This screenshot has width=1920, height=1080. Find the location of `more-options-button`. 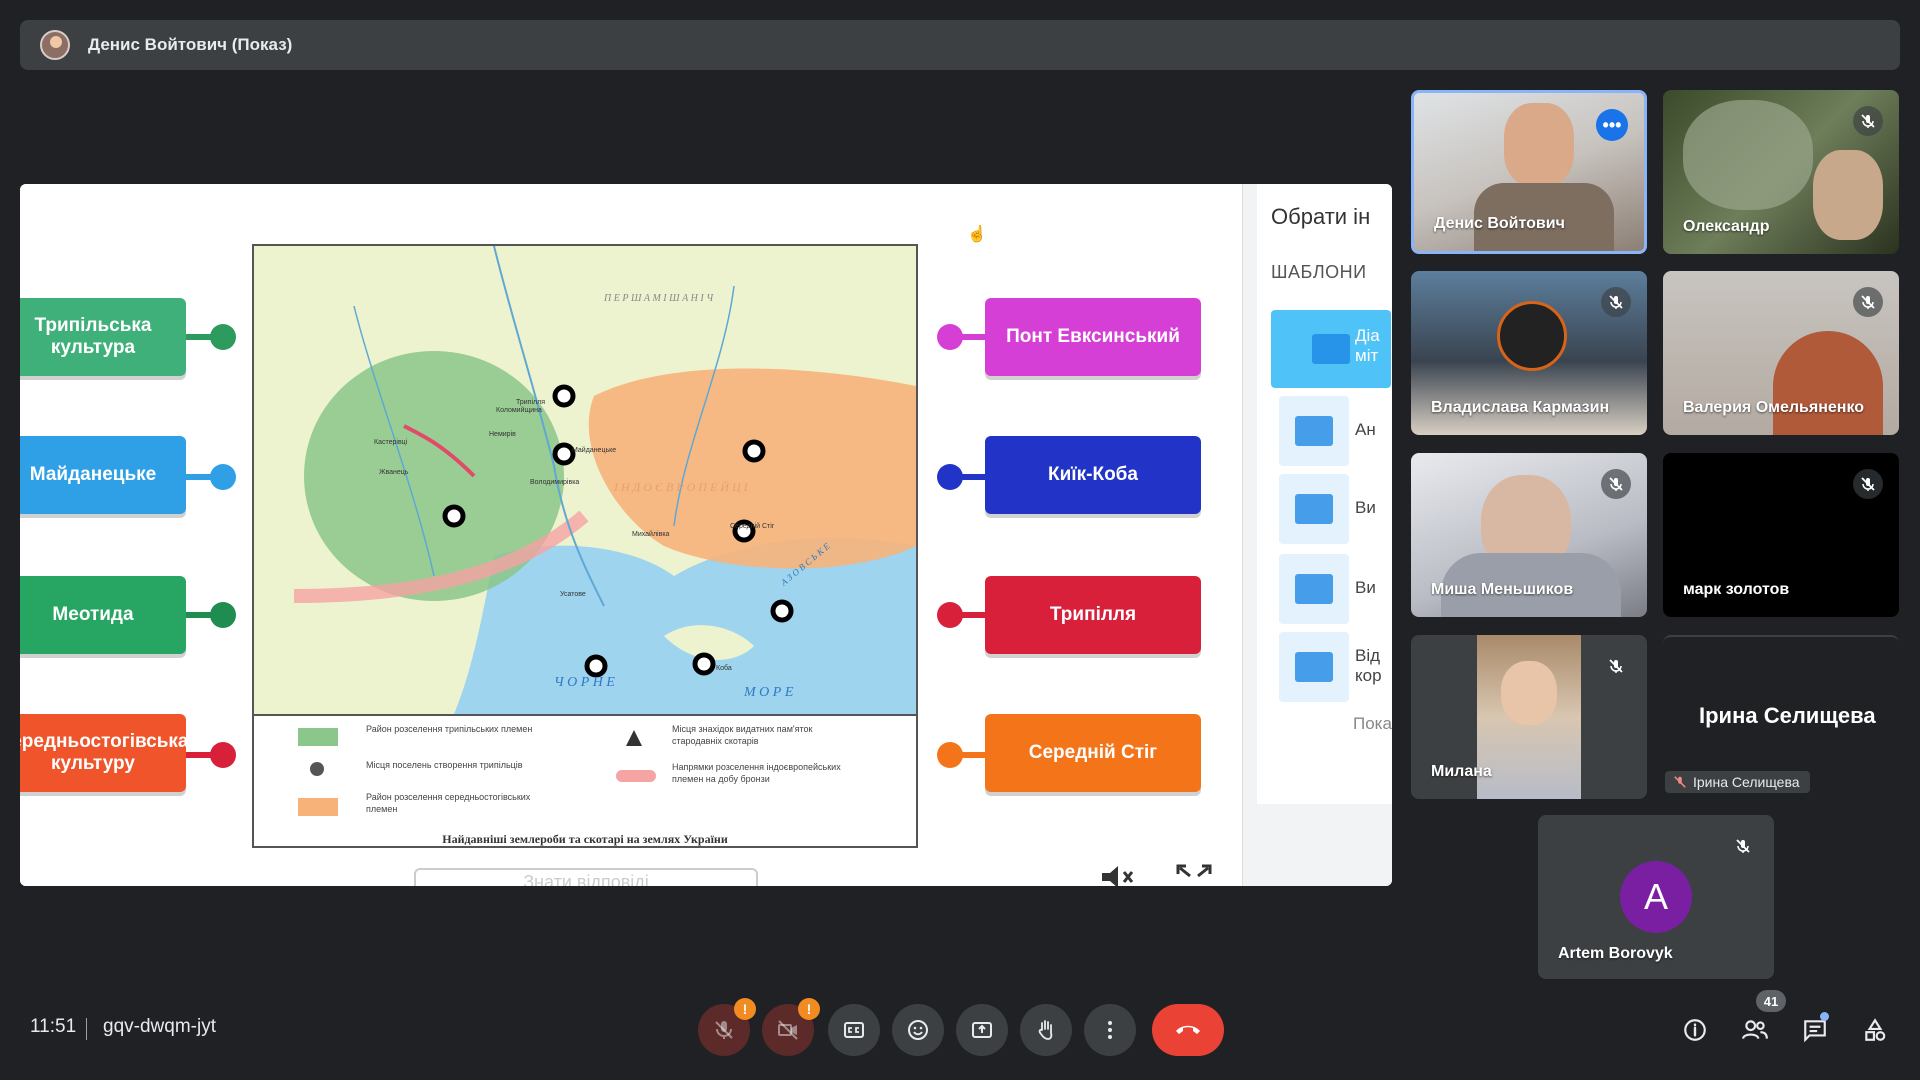

more-options-button is located at coordinates (1110, 1030).